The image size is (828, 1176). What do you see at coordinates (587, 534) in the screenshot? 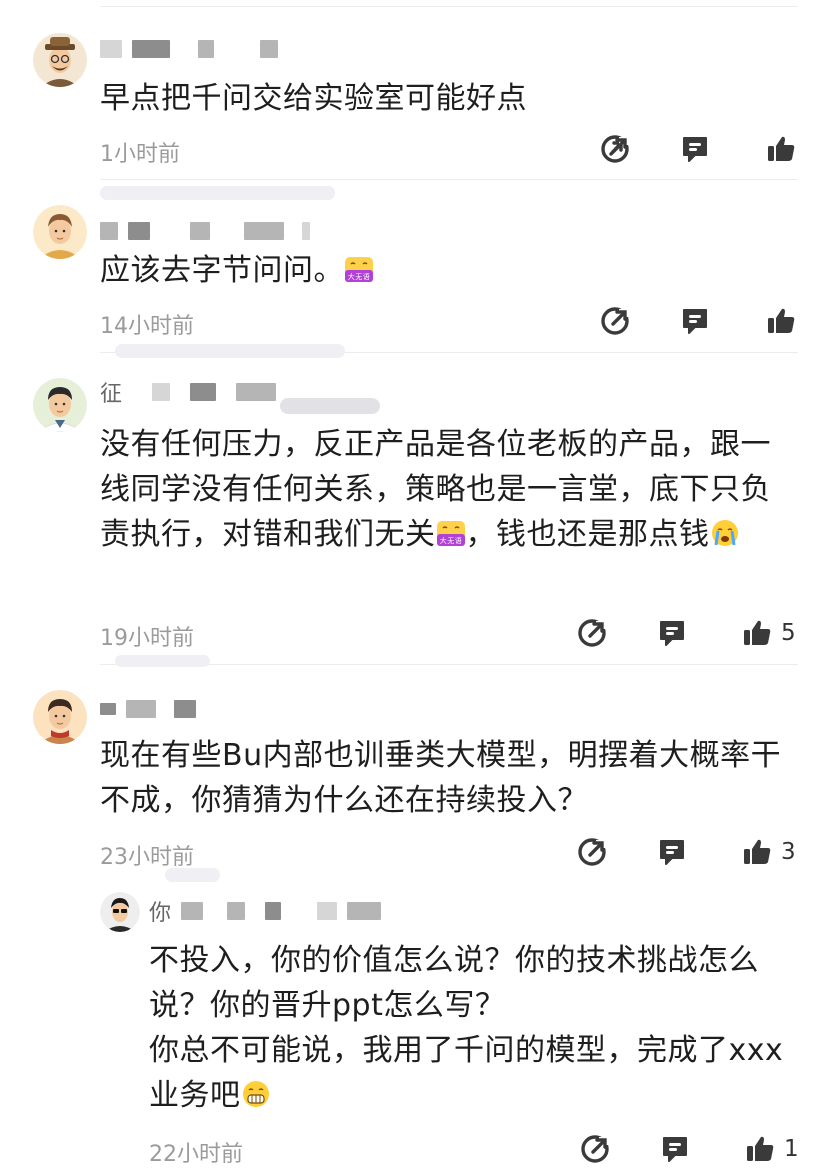
I see `comment-text-tail: ，钱也还是那点钱` at bounding box center [587, 534].